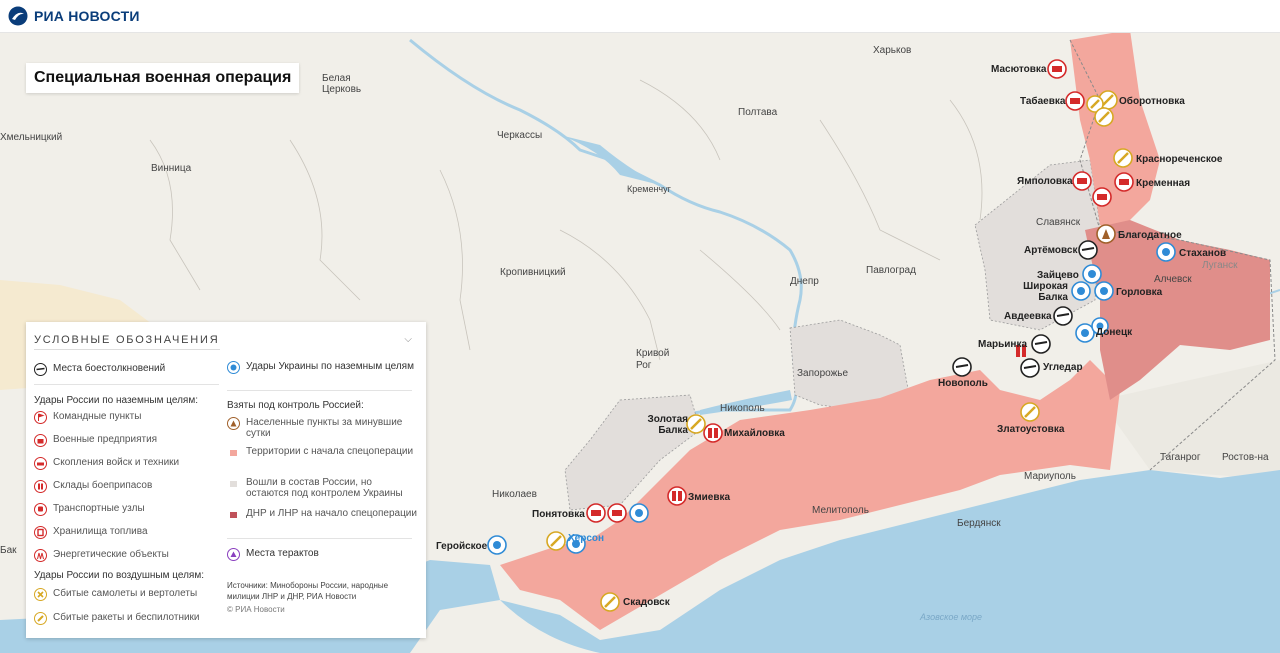 The width and height of the screenshot is (1280, 653). I want to click on legend-command: Командные пункты, so click(87, 417).